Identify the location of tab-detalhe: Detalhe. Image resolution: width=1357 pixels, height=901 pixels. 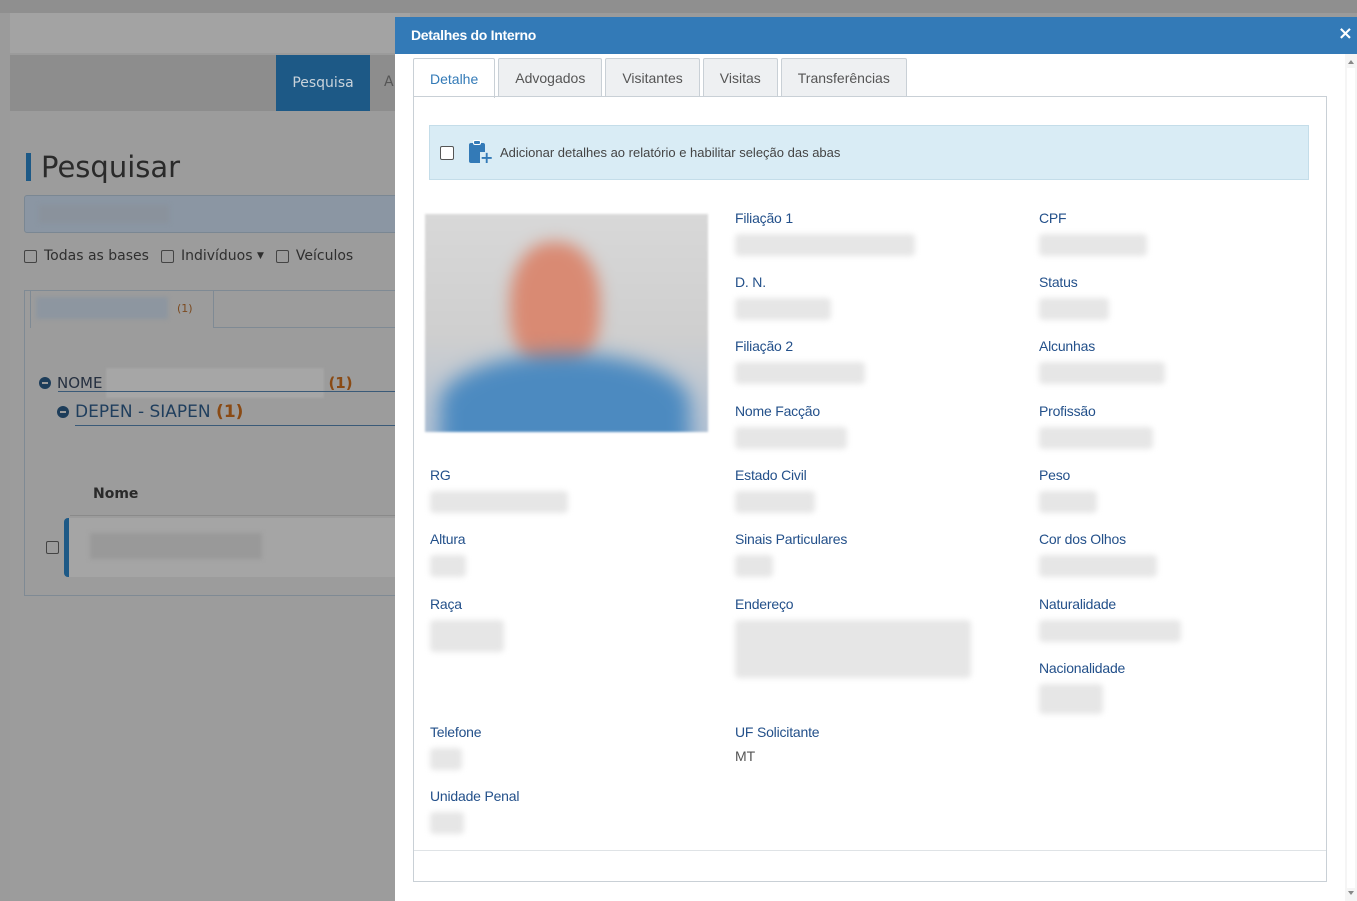
(454, 78).